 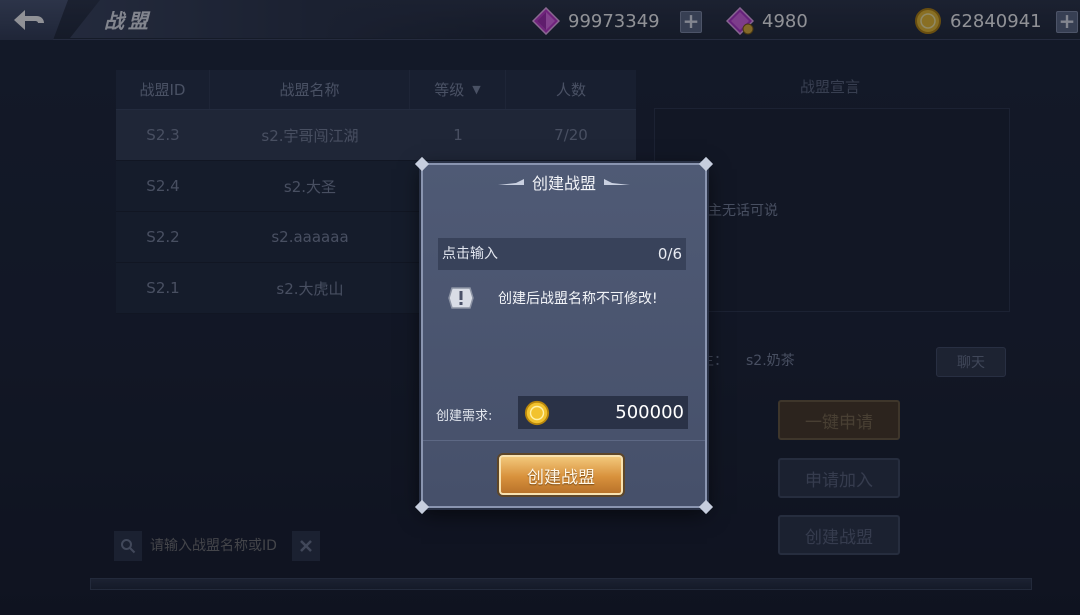 What do you see at coordinates (537, 412) in the screenshot?
I see `gold-coin-icon` at bounding box center [537, 412].